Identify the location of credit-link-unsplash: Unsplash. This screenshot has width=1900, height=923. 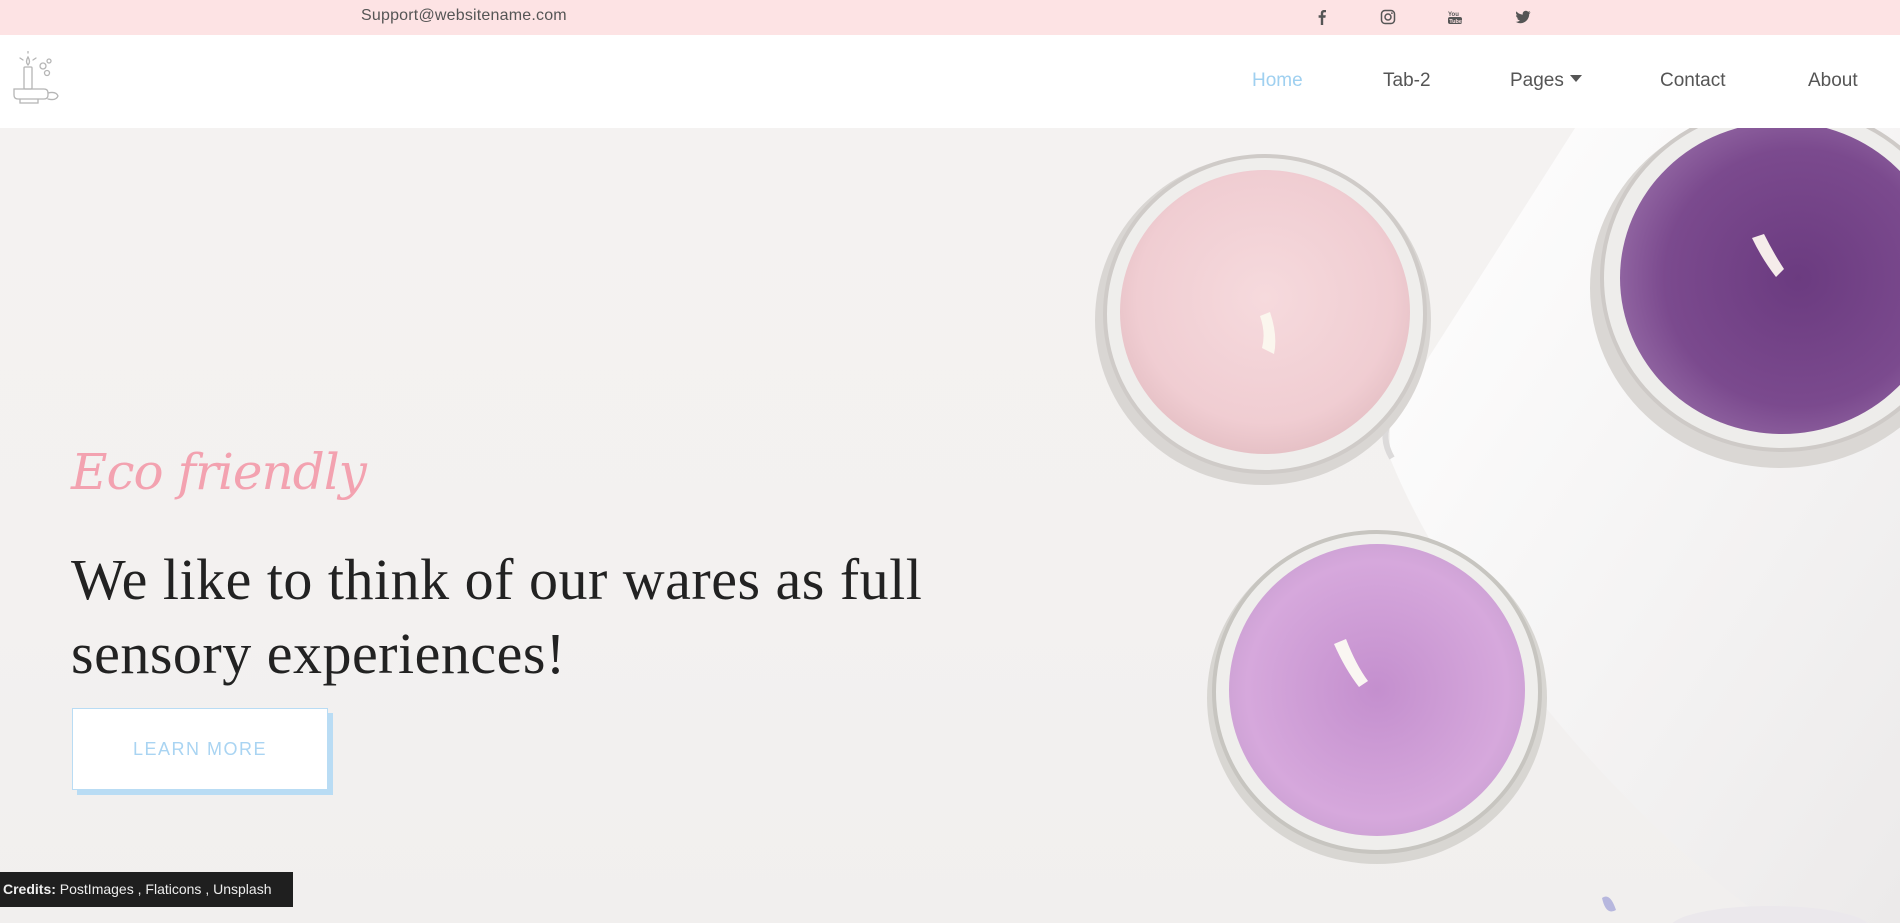
(242, 889).